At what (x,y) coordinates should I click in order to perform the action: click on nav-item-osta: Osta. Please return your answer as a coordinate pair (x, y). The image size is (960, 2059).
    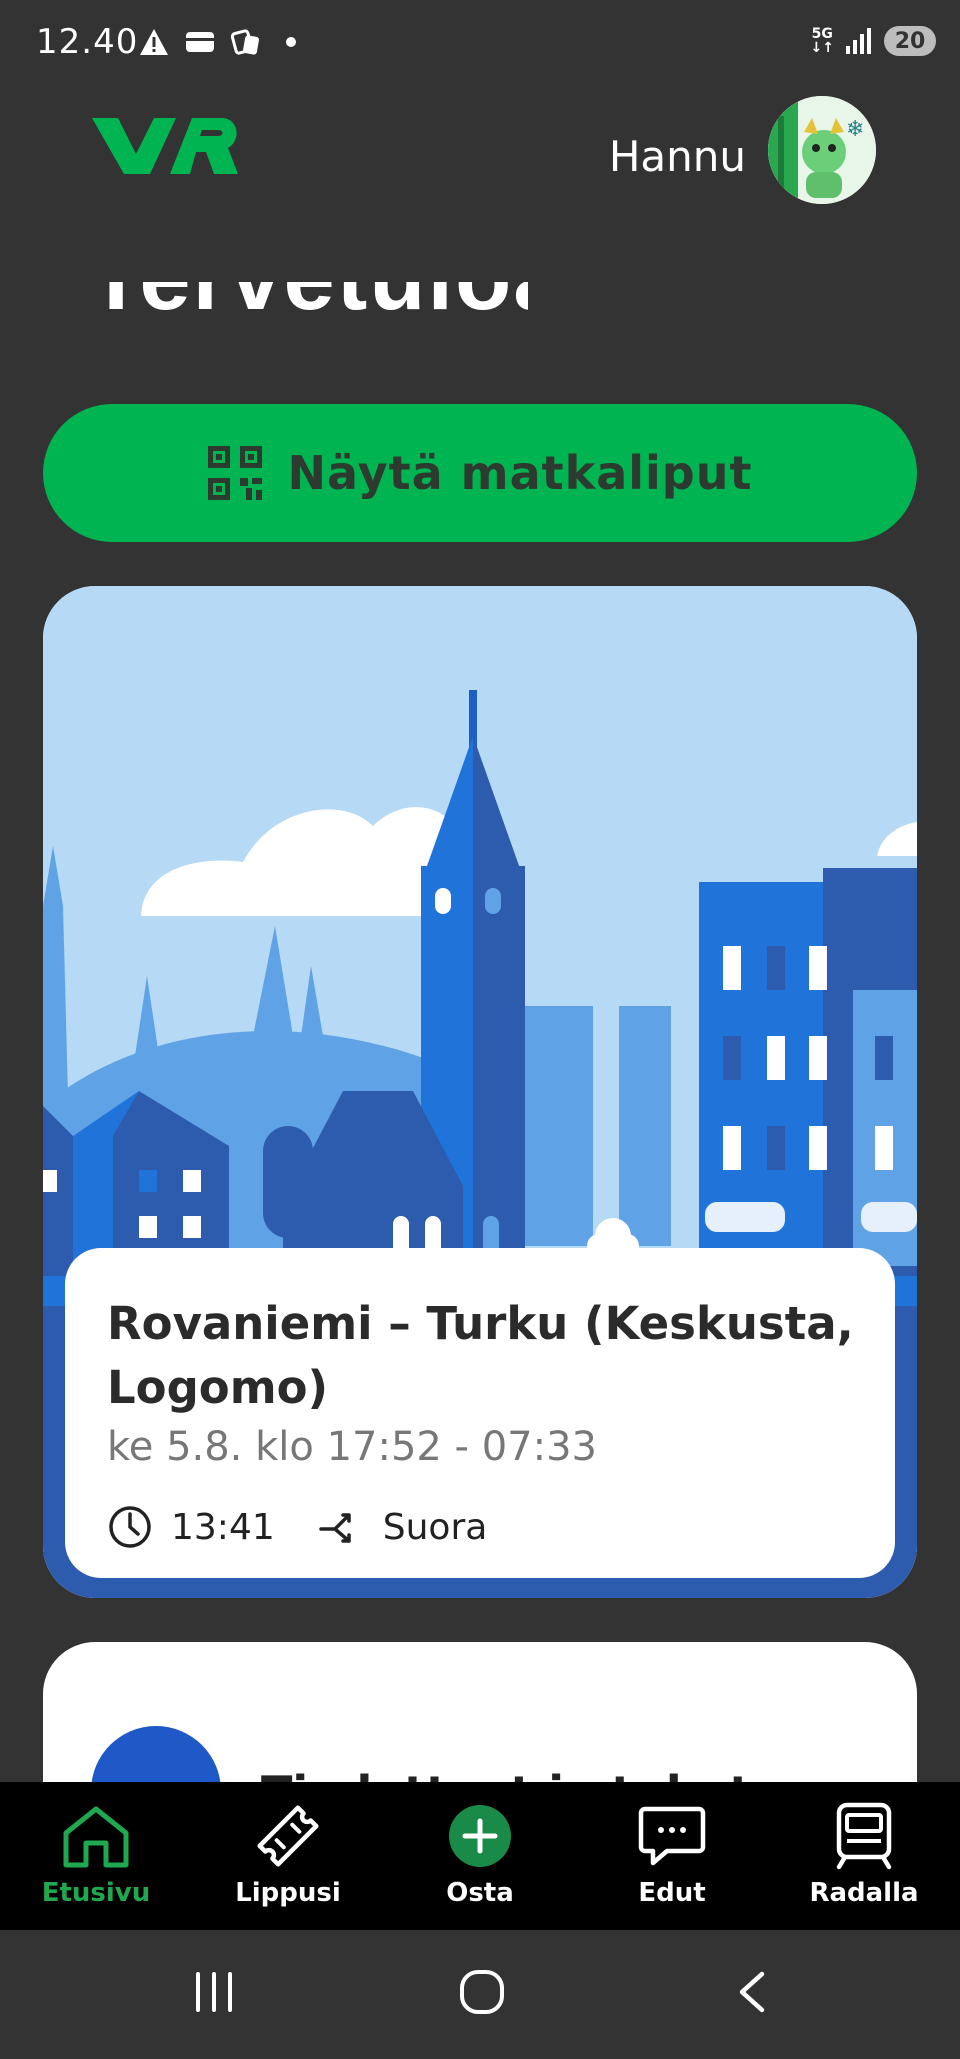
    Looking at the image, I should click on (480, 1856).